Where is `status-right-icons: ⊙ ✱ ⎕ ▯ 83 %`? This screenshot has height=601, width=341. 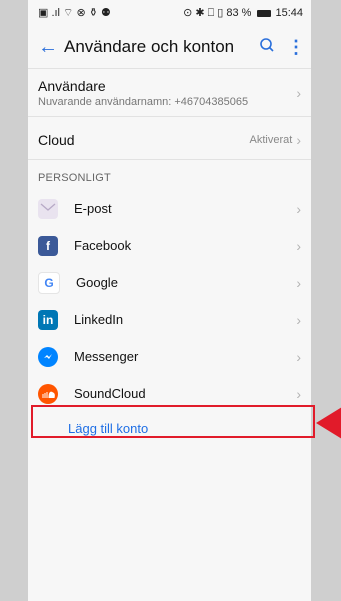
status-right-icons: ⊙ ✱ ⎕ ▯ 83 % is located at coordinates (217, 13).